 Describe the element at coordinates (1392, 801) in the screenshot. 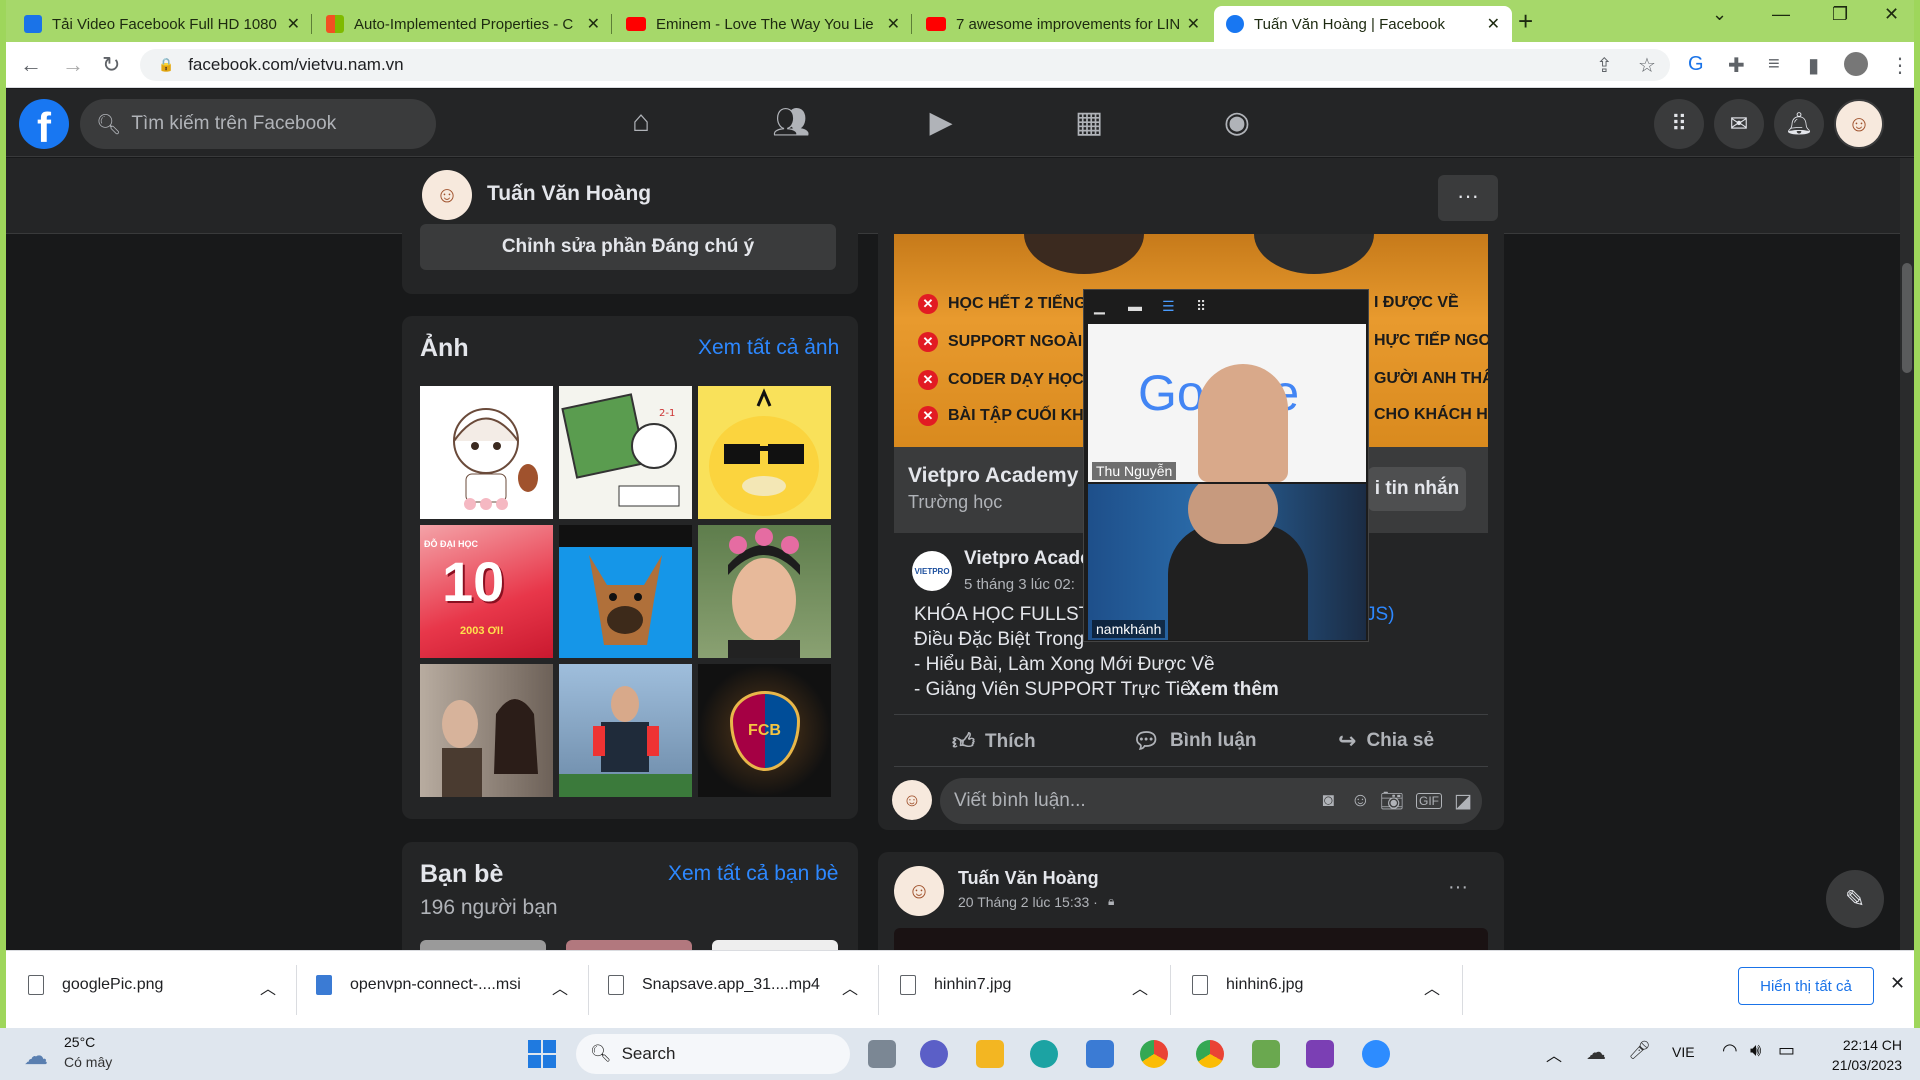

I see `camera-icon: 📷︎` at that location.